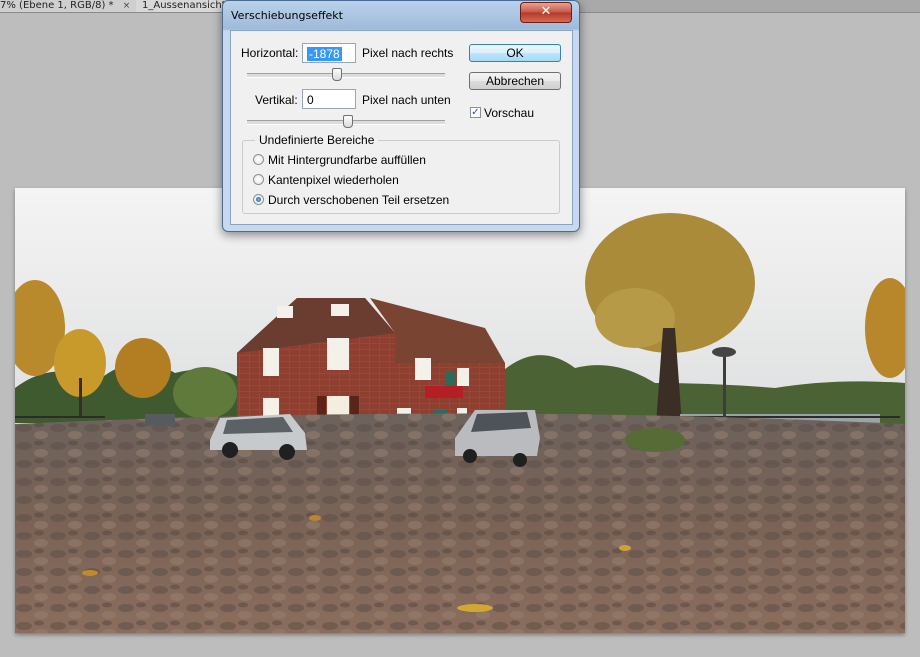 This screenshot has width=920, height=657. I want to click on radio-wrap-around, so click(258, 199).